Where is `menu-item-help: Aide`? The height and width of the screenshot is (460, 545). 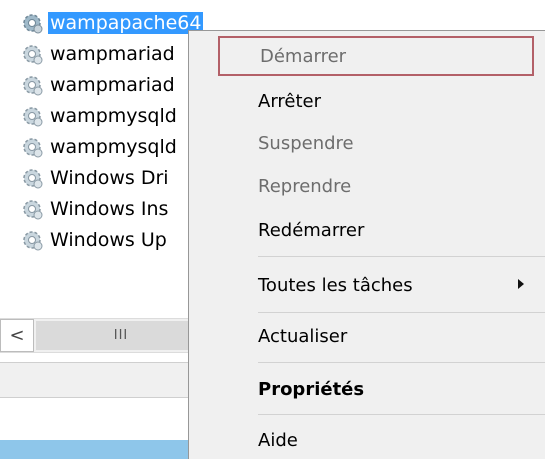
menu-item-help: Aide is located at coordinates (367, 440).